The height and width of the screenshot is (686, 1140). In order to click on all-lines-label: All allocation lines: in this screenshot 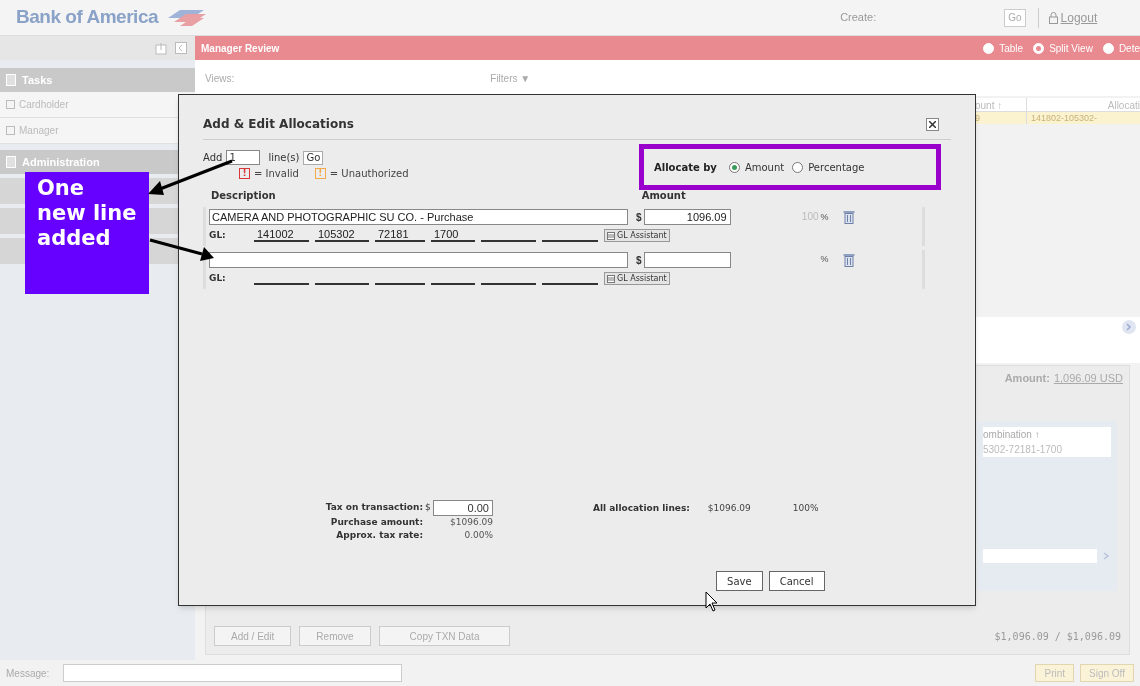, I will do `click(641, 508)`.